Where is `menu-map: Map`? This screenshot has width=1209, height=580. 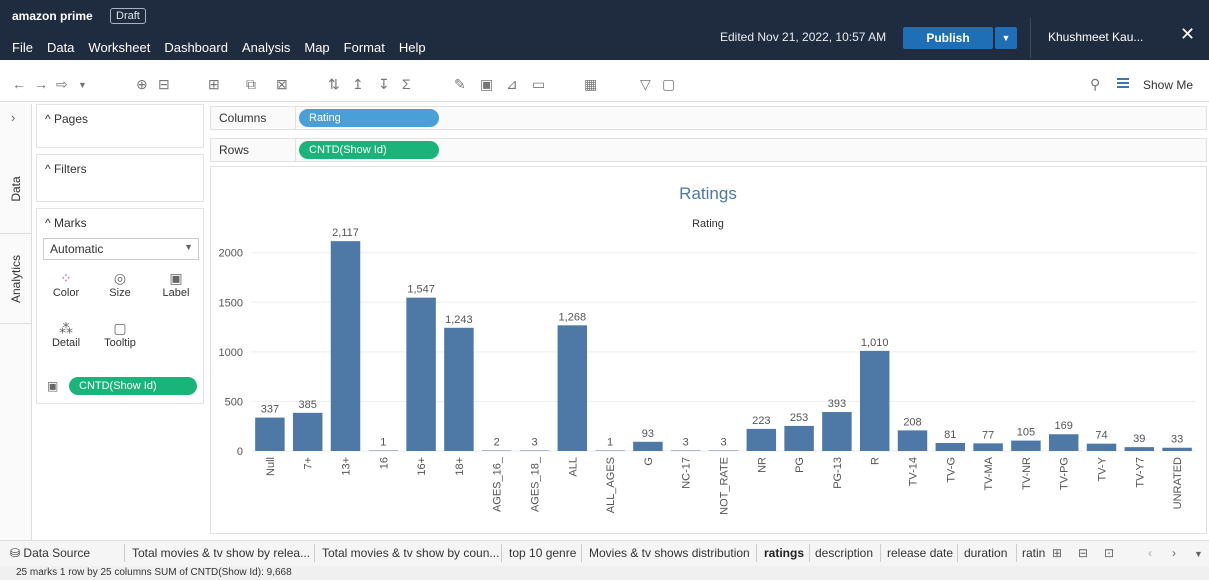 menu-map: Map is located at coordinates (316, 47).